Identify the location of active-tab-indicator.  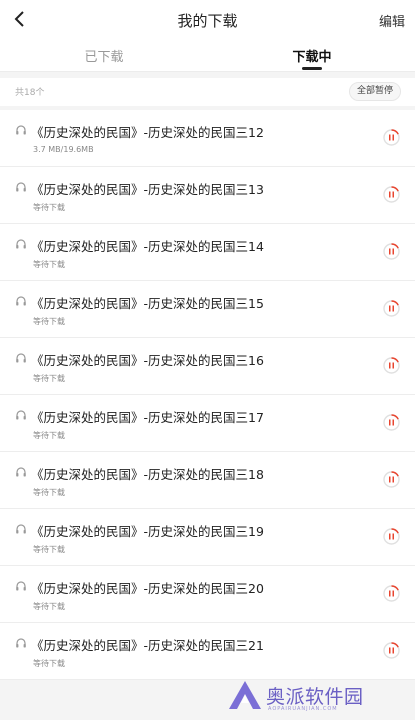
(312, 68).